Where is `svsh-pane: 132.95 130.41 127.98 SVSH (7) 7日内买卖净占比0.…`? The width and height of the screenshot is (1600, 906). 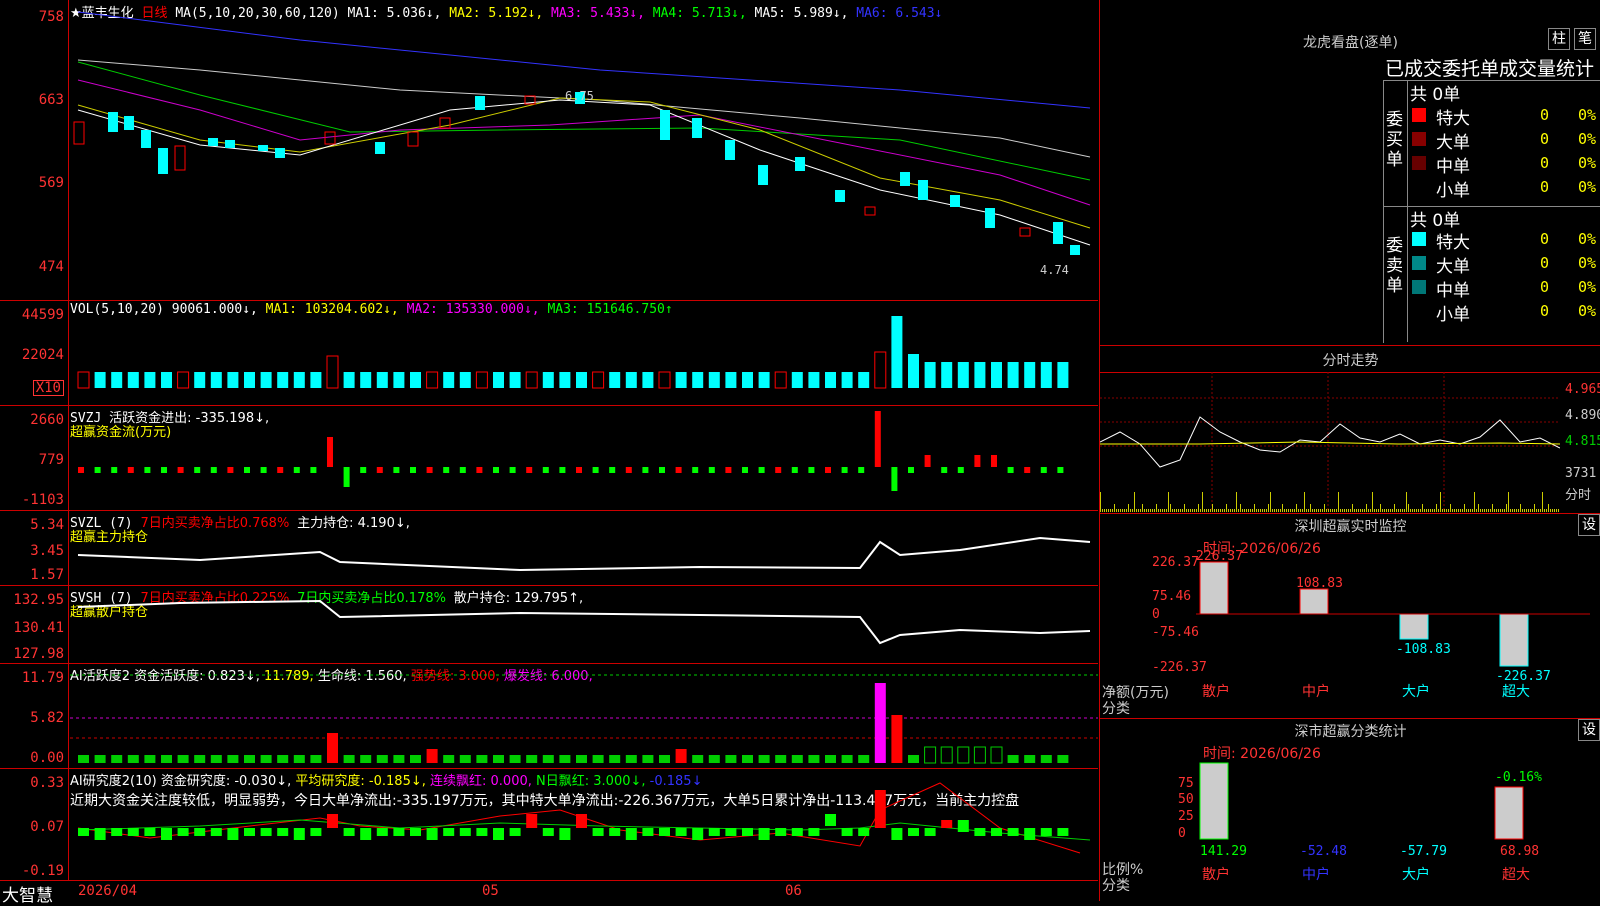 svsh-pane: 132.95 130.41 127.98 SVSH (7) 7日内买卖净占比0.… is located at coordinates (549, 624).